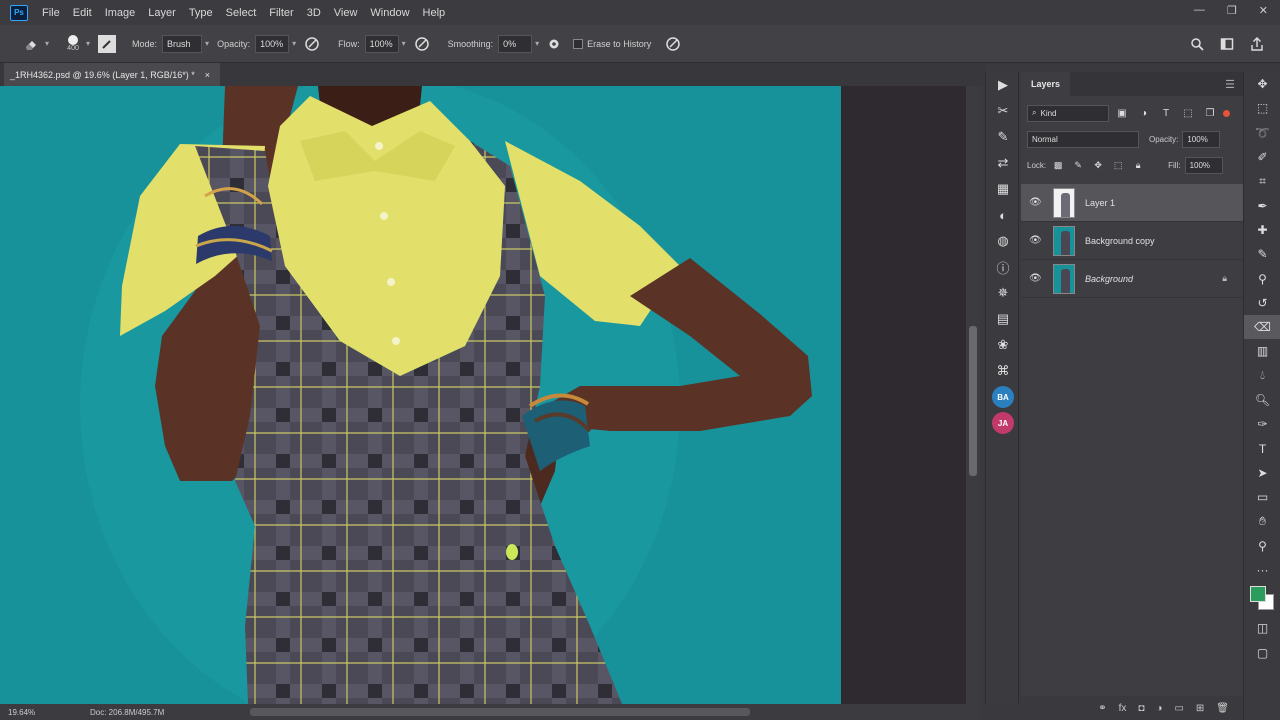 The height and width of the screenshot is (720, 1280). Describe the element at coordinates (1262, 278) in the screenshot. I see `clone-stamp-icon: ⚲` at that location.